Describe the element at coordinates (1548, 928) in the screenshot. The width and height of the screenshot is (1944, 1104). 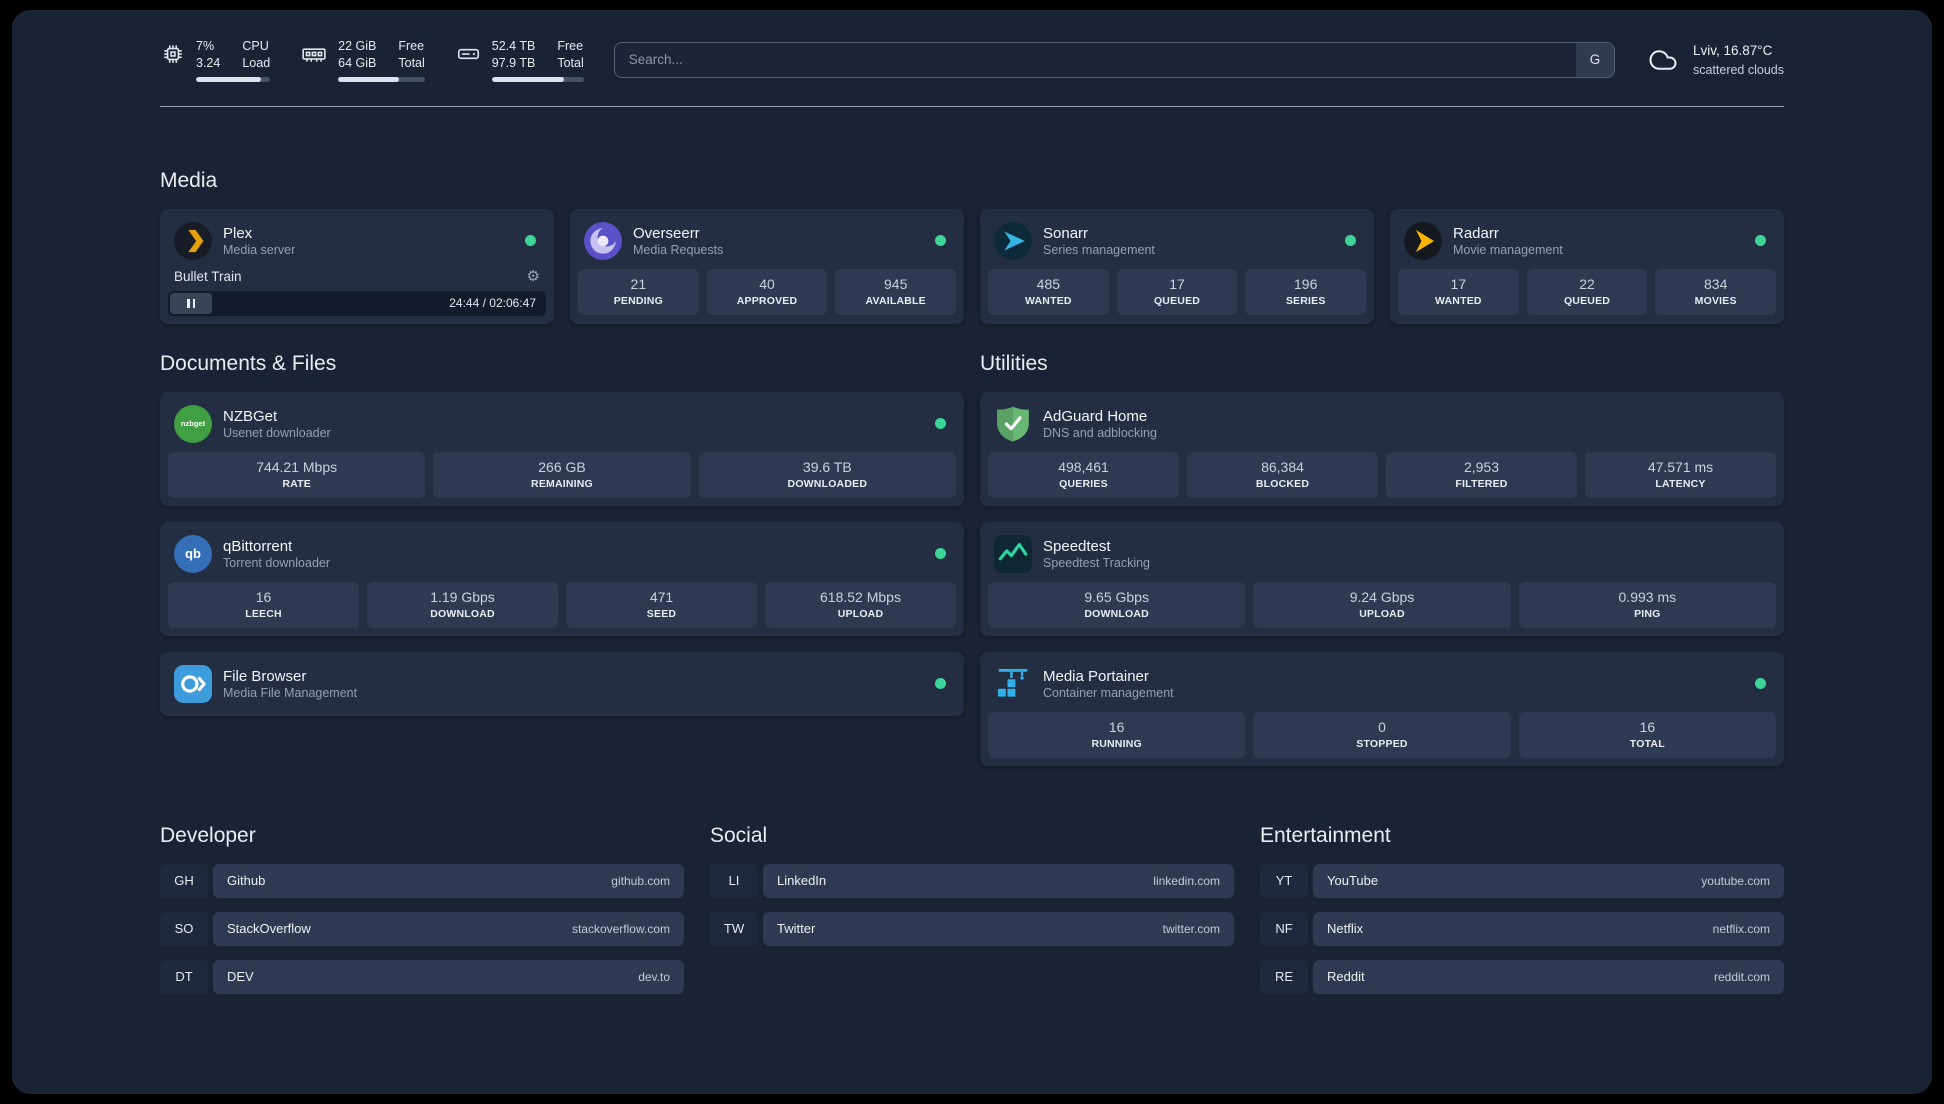
I see `bookmark-bar: Netflix netflix.com` at that location.